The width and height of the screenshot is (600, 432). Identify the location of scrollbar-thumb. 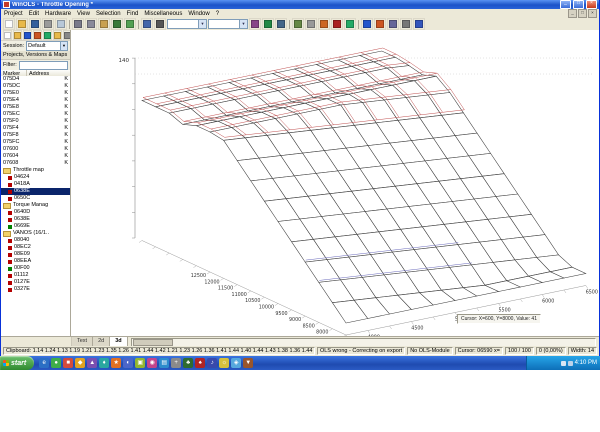
(152, 342).